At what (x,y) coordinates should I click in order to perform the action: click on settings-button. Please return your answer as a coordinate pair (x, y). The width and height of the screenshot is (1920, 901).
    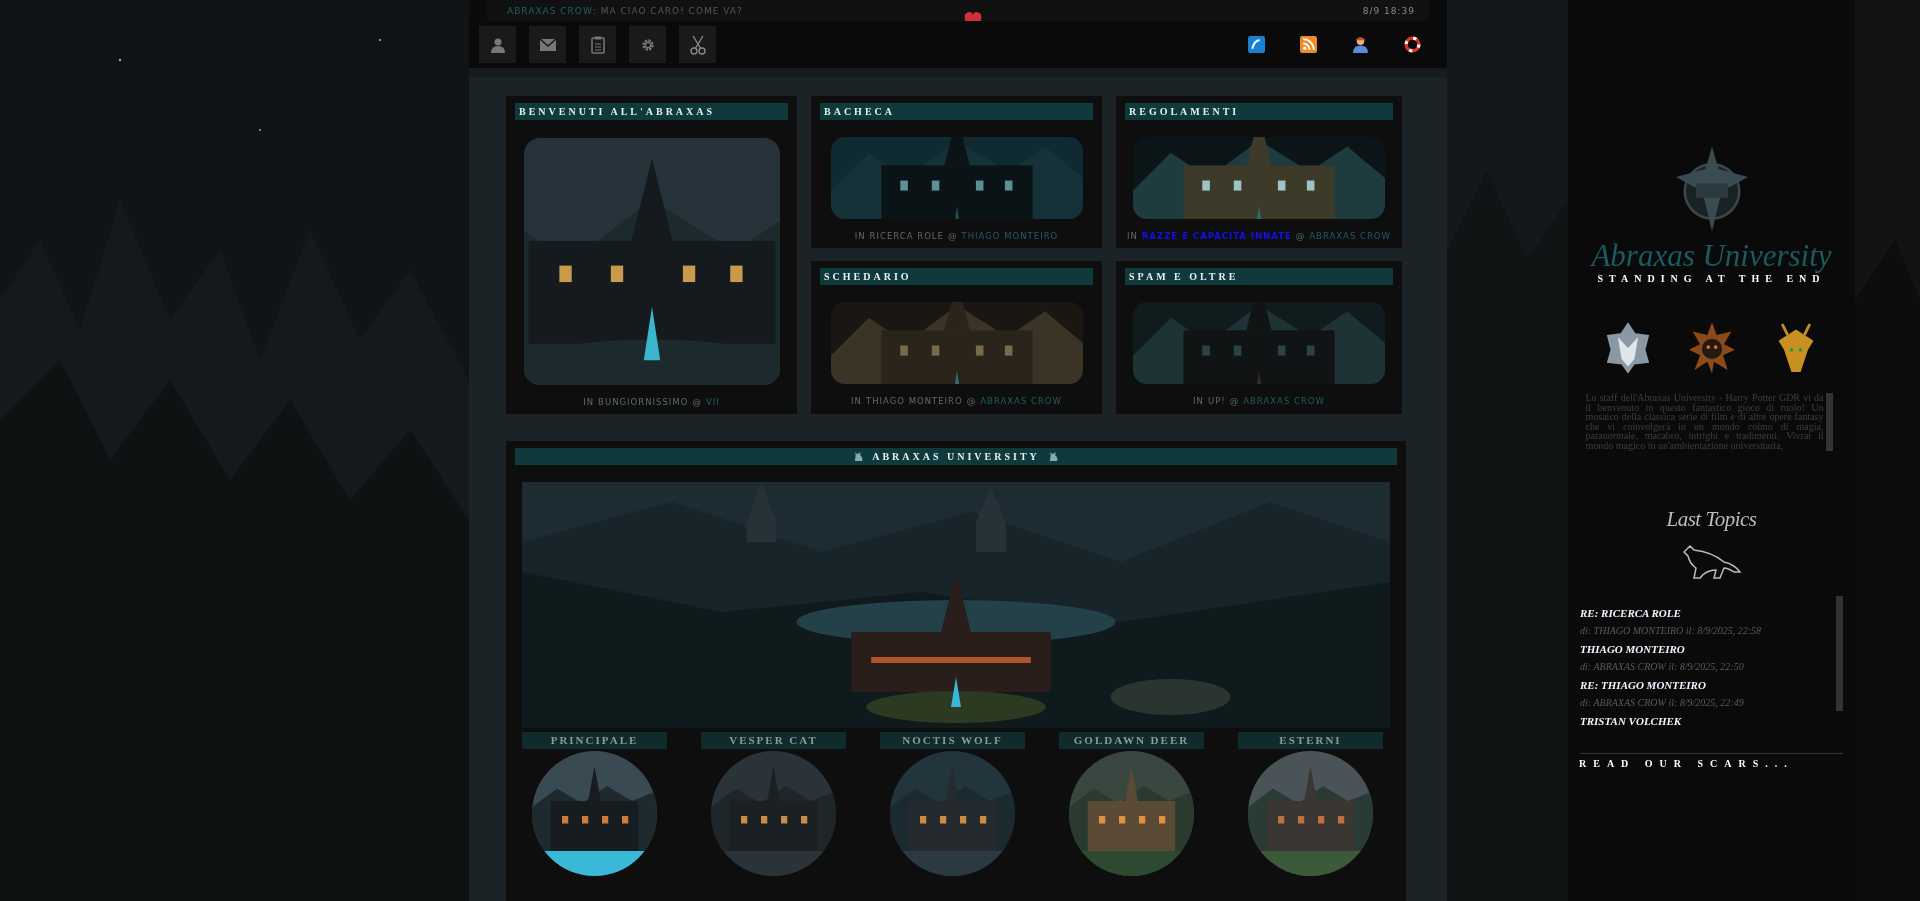
    Looking at the image, I should click on (647, 44).